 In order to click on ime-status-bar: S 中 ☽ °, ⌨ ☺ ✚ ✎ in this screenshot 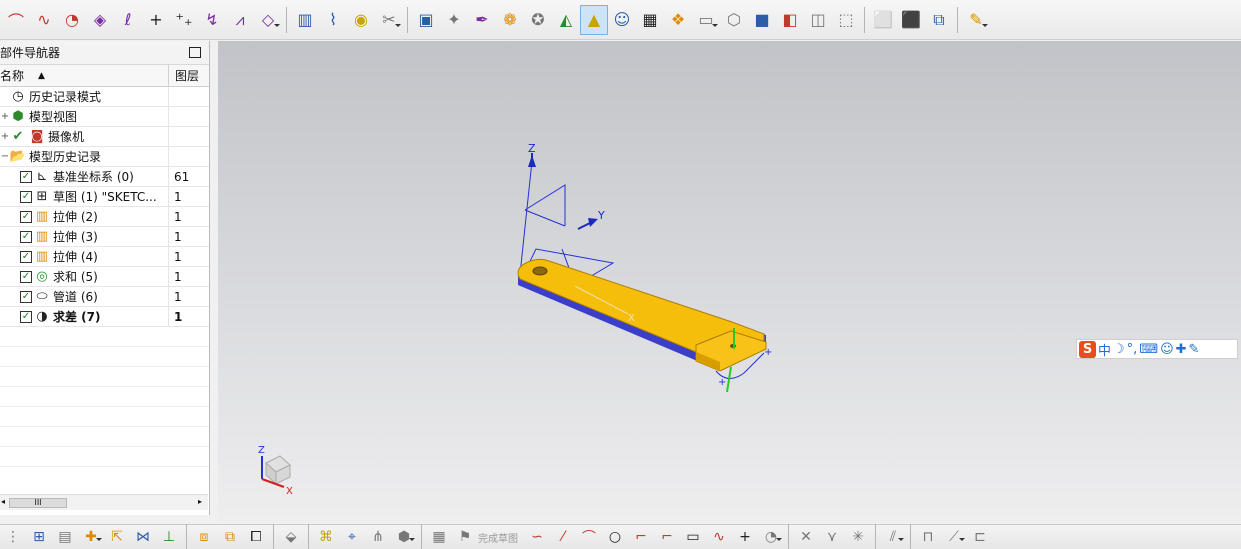, I will do `click(1157, 349)`.